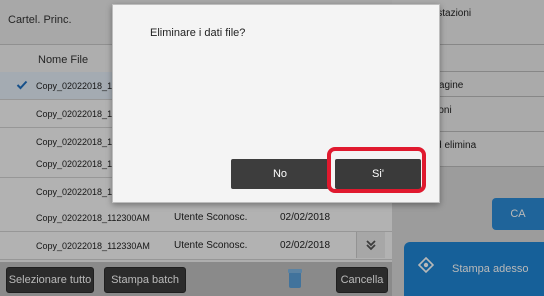 This screenshot has width=544, height=296. I want to click on dialog-message: Eliminare i dati file?, so click(198, 33).